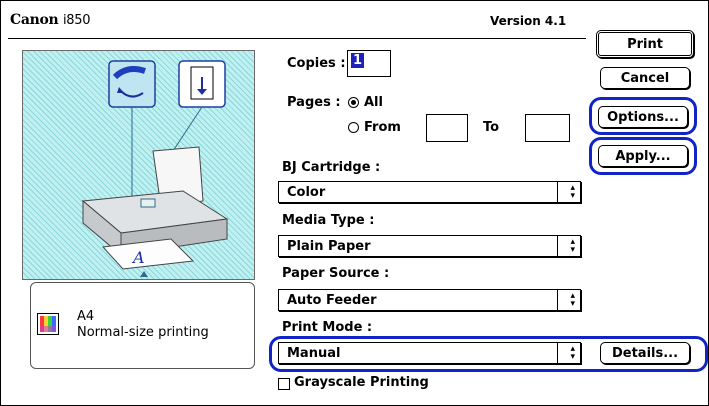 This screenshot has height=406, width=709. I want to click on media-type-label: Media Type :, so click(328, 220).